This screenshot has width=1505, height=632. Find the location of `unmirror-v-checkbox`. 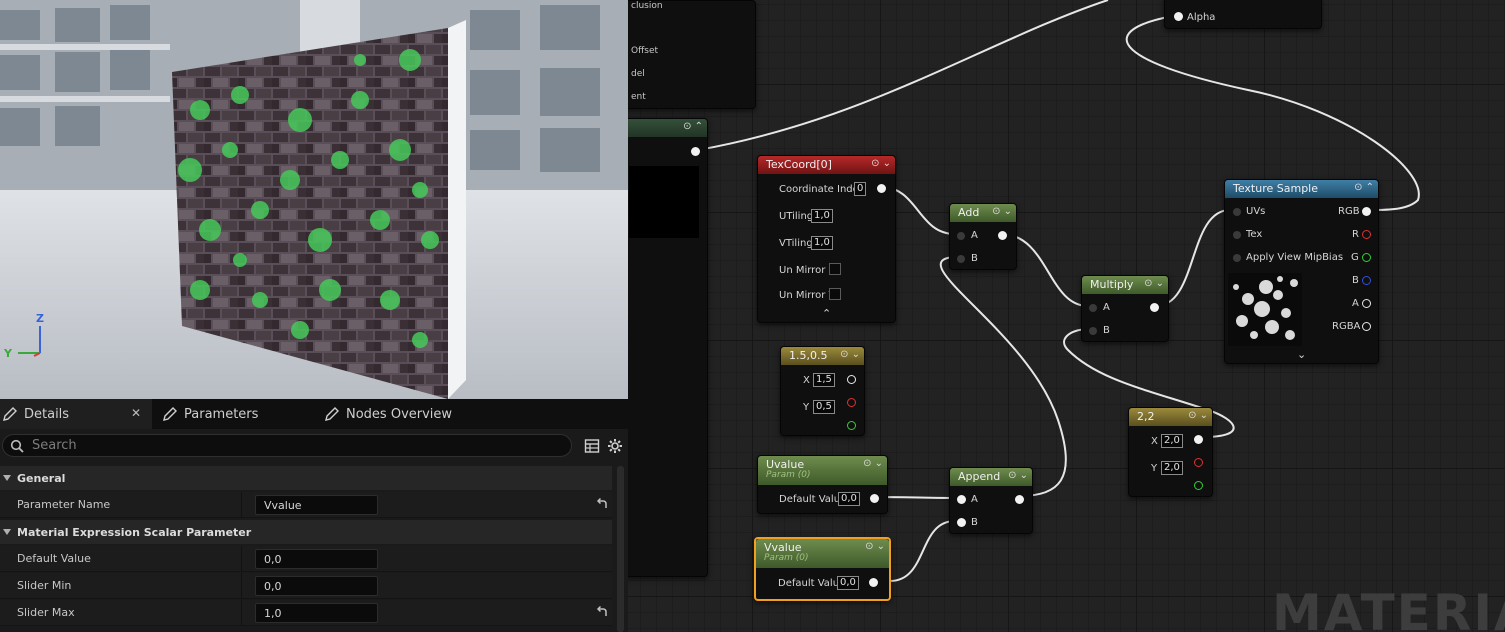

unmirror-v-checkbox is located at coordinates (835, 294).